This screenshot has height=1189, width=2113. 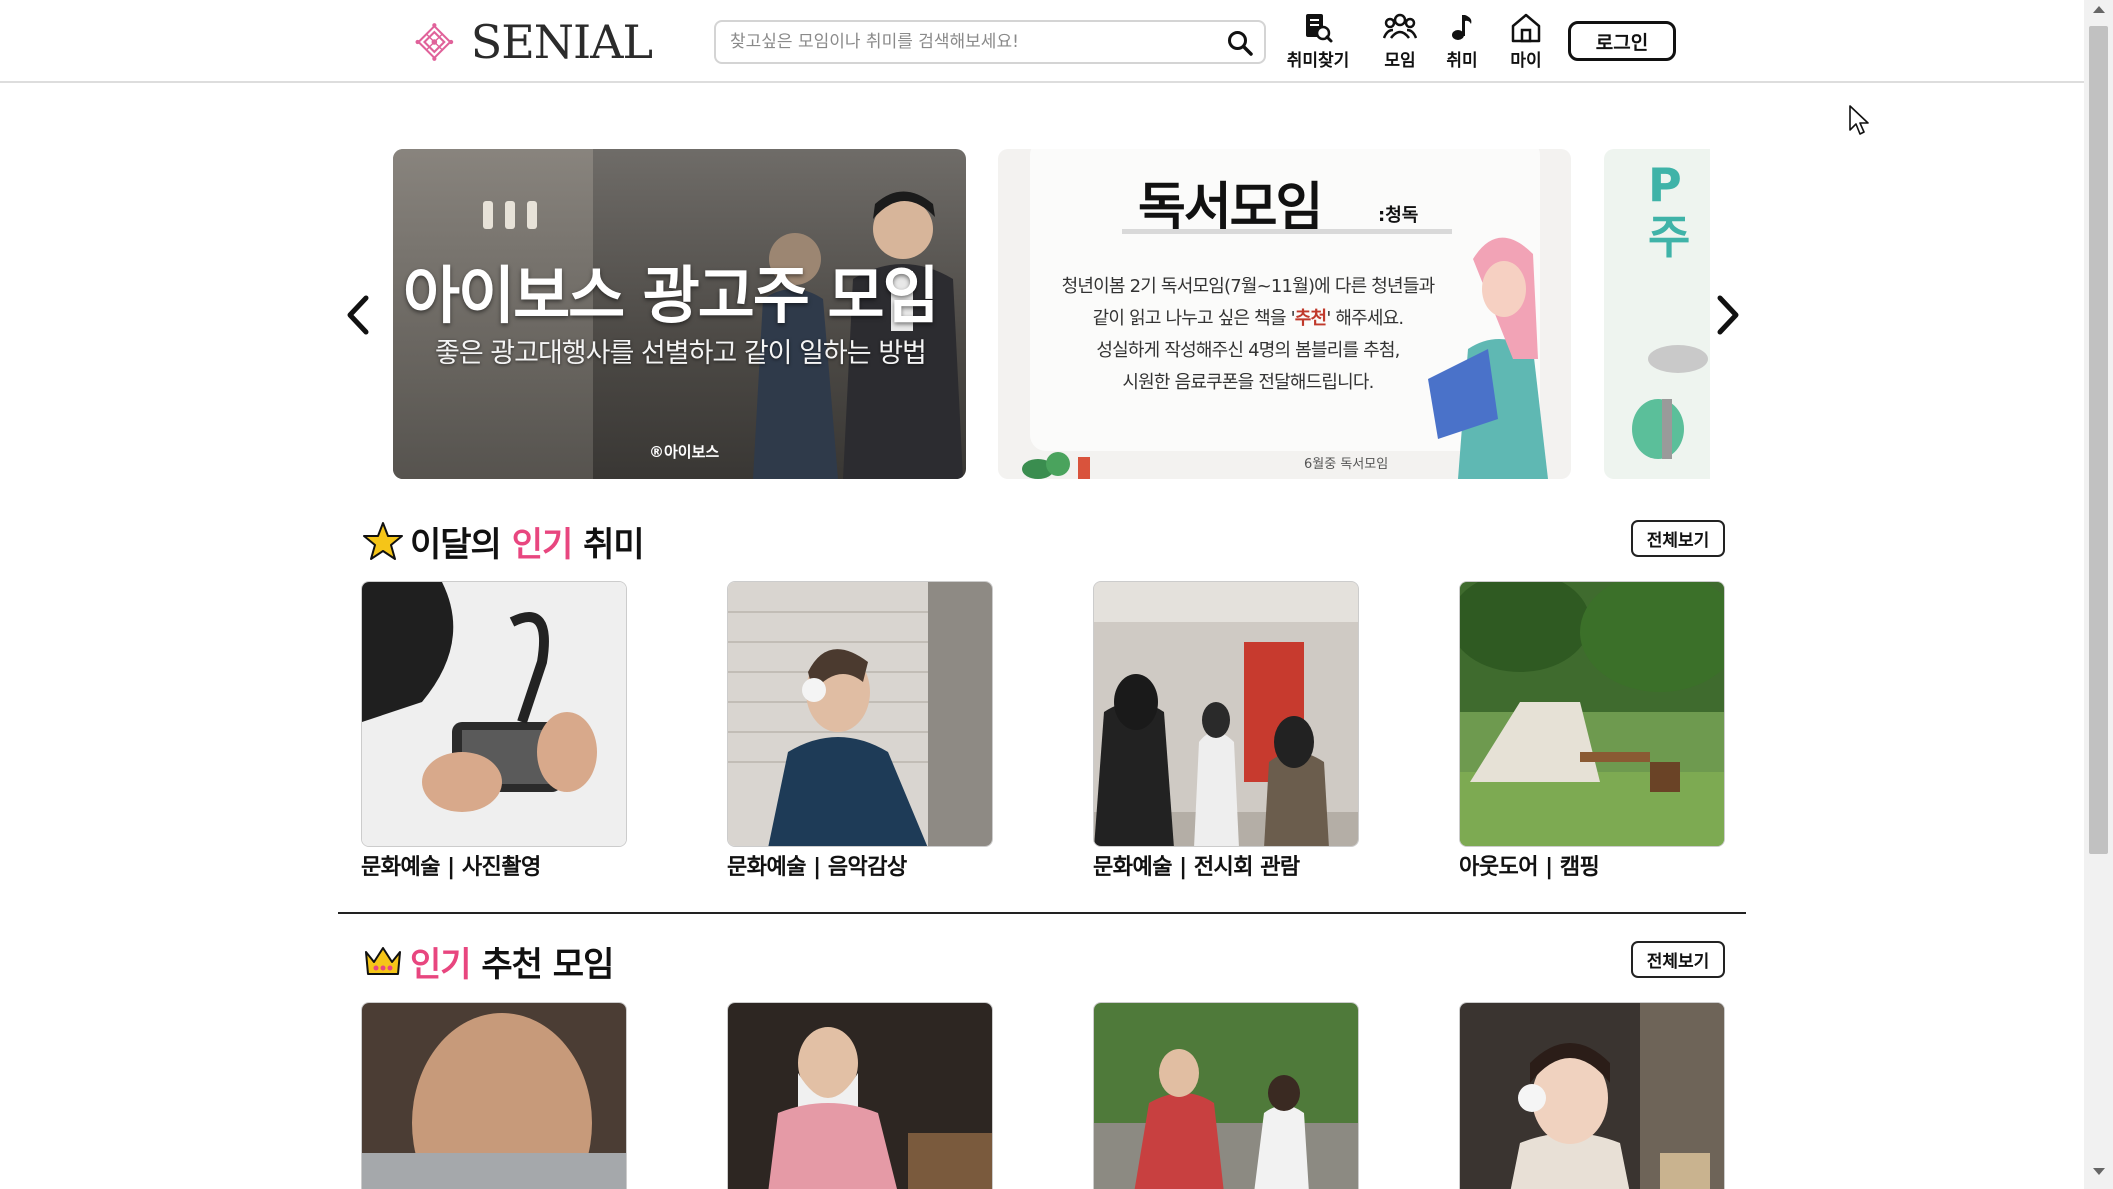 I want to click on banner-slide-partial: P 주, so click(x=1657, y=314).